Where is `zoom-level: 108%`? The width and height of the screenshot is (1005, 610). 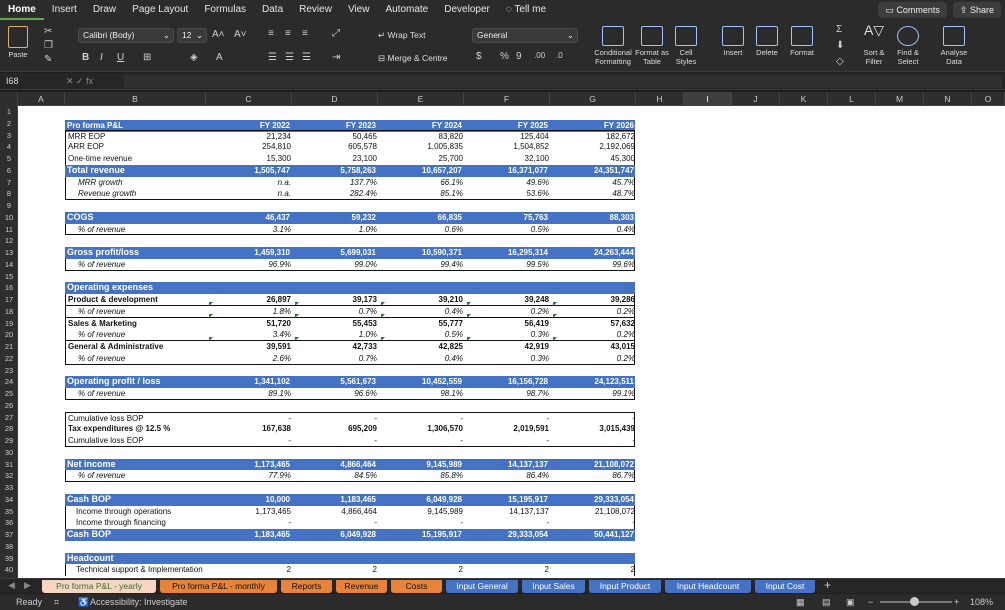 zoom-level: 108% is located at coordinates (981, 602).